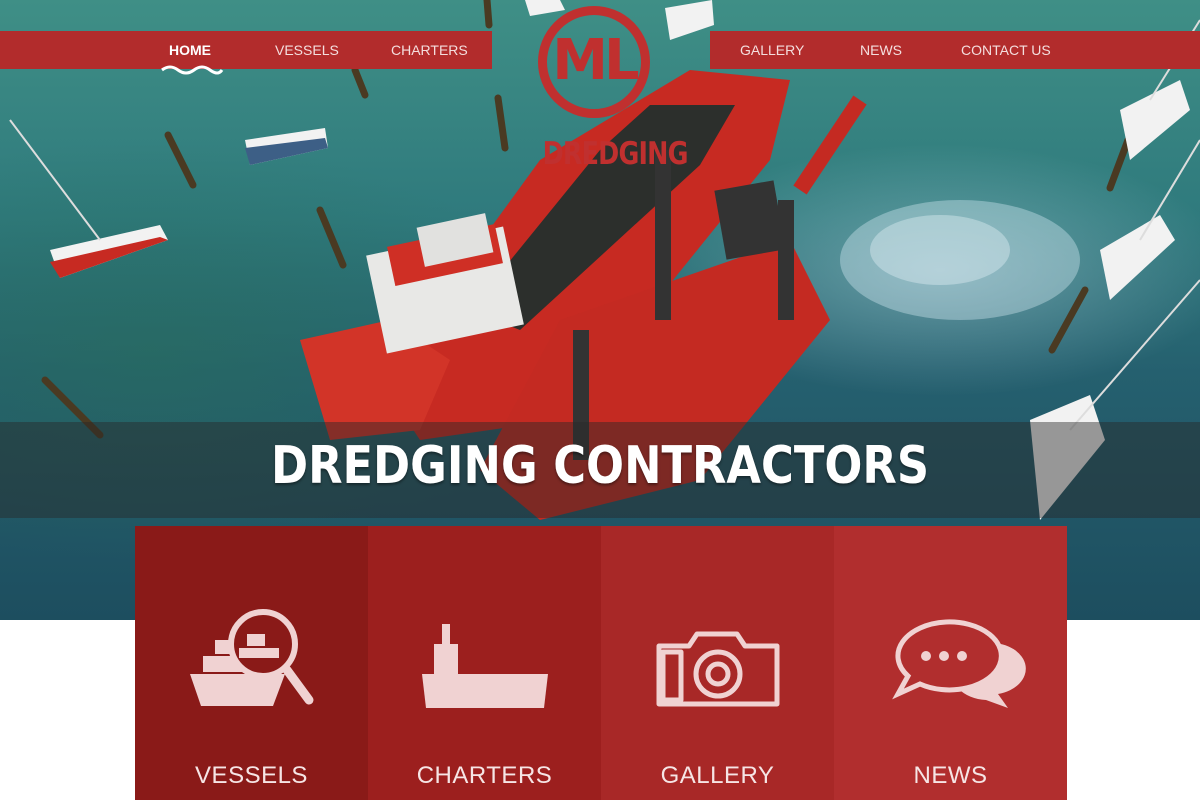 The width and height of the screenshot is (1200, 800). Describe the element at coordinates (717, 775) in the screenshot. I see `tile-label: GALLERY` at that location.